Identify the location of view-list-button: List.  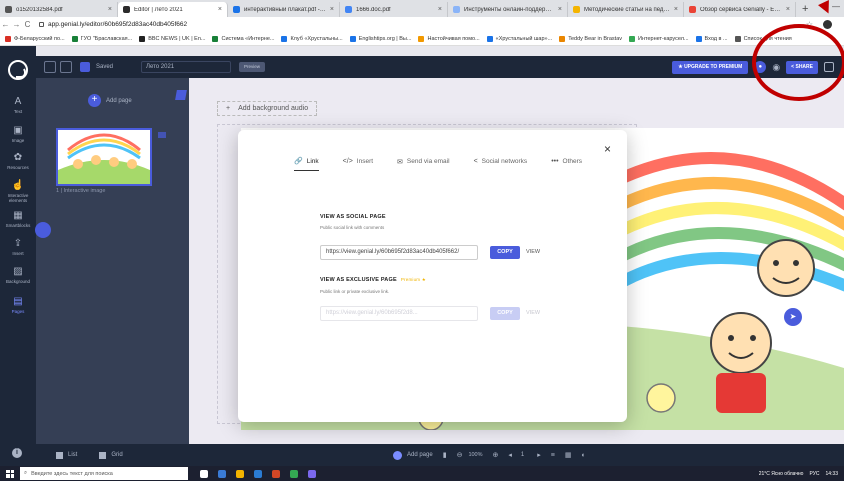
(66, 455).